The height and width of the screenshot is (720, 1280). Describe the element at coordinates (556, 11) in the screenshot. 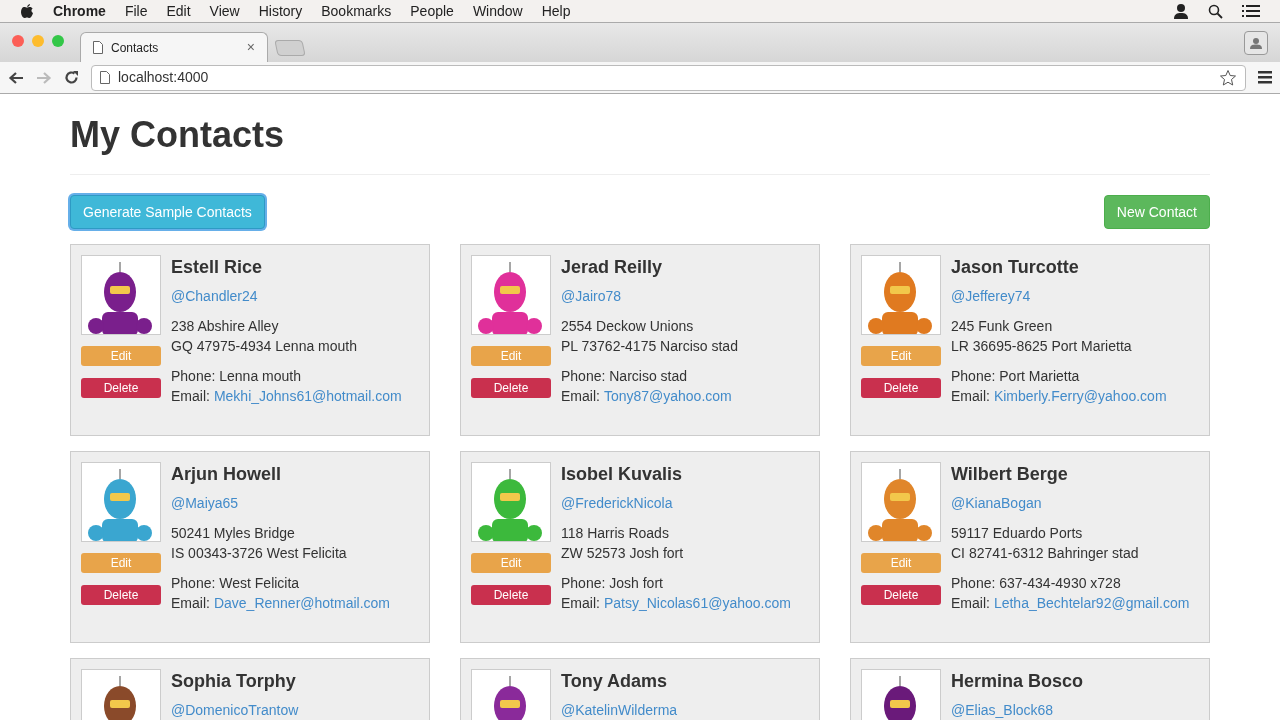

I see `menu-item: Help` at that location.